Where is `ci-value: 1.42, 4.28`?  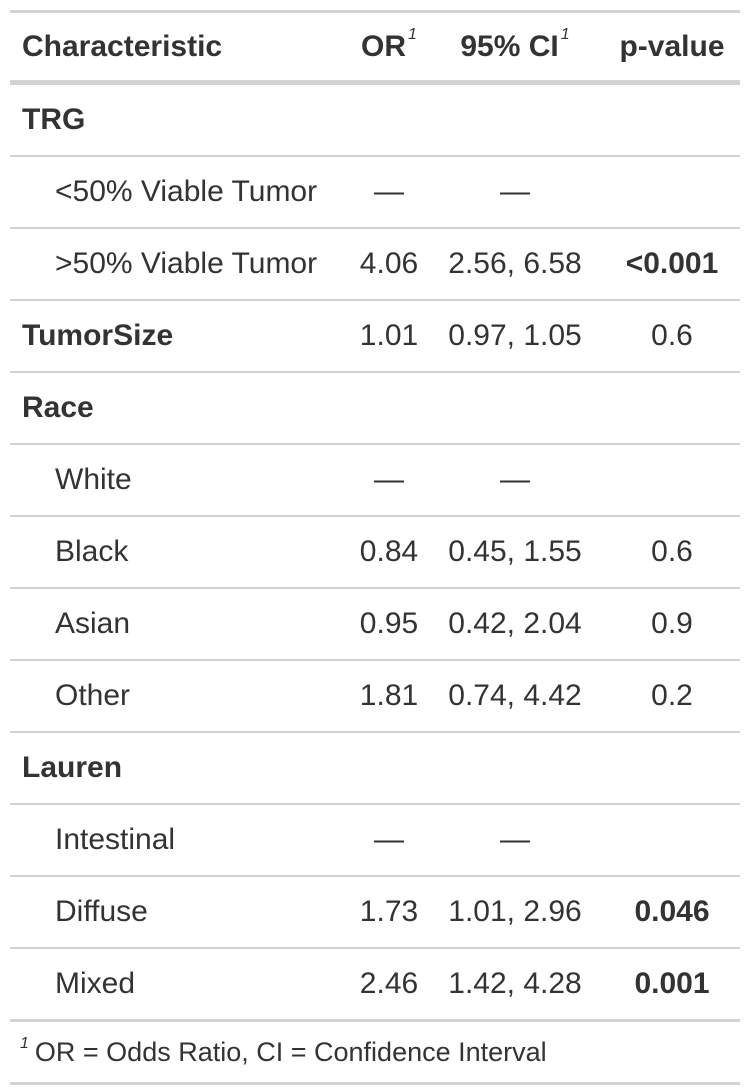 ci-value: 1.42, 4.28 is located at coordinates (515, 983).